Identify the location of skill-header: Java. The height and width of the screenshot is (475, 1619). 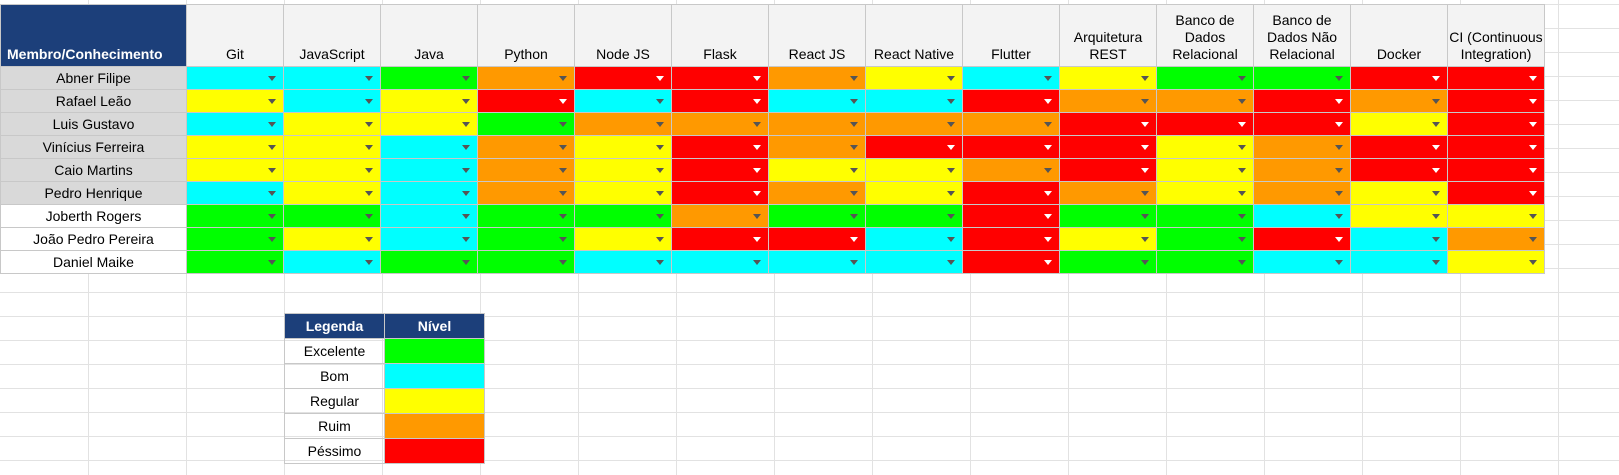
(429, 35).